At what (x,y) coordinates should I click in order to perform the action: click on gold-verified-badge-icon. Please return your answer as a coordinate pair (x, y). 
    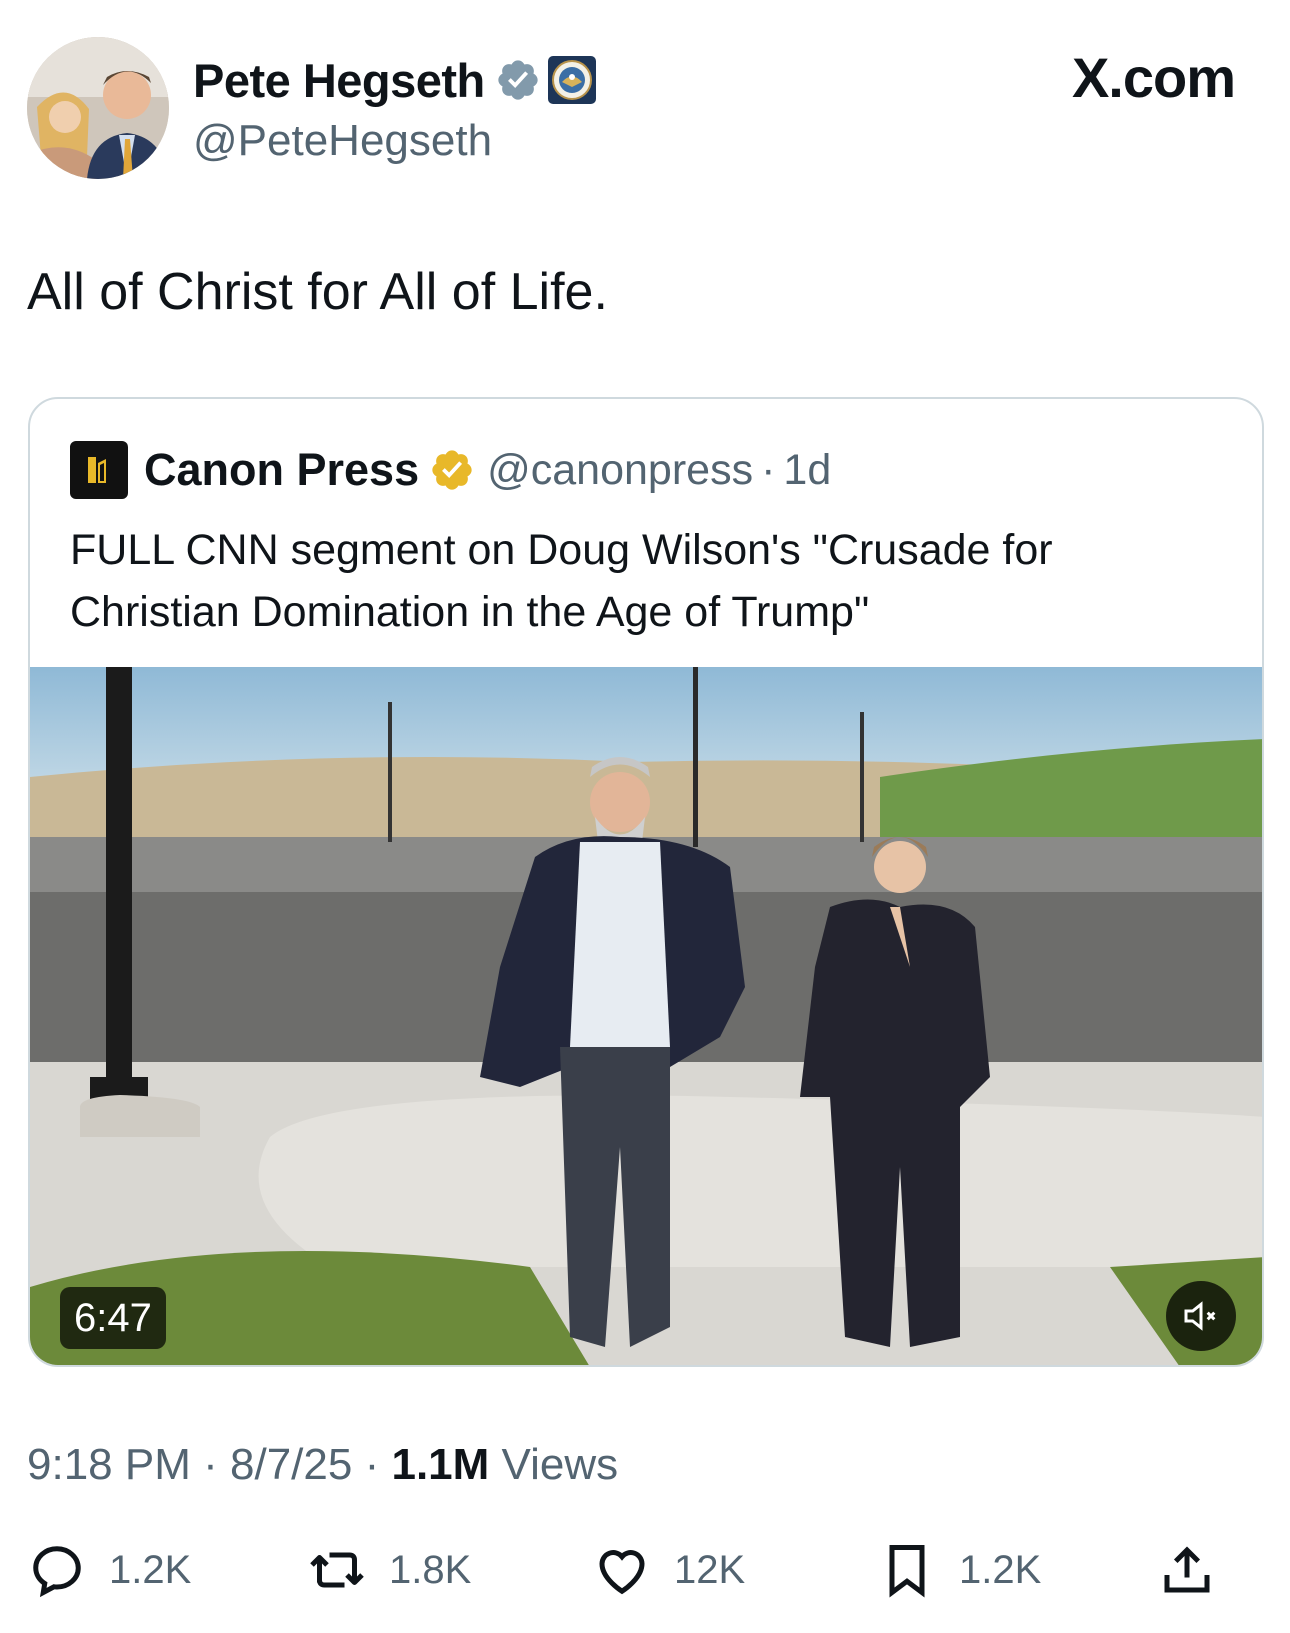
    Looking at the image, I should click on (452, 470).